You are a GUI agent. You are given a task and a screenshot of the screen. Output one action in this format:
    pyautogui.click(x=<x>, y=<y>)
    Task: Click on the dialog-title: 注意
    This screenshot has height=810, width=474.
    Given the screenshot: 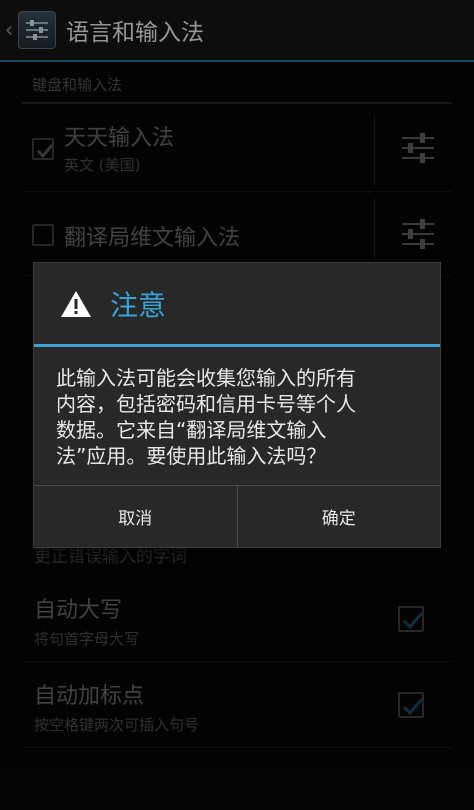 What is the action you would take?
    pyautogui.click(x=138, y=305)
    